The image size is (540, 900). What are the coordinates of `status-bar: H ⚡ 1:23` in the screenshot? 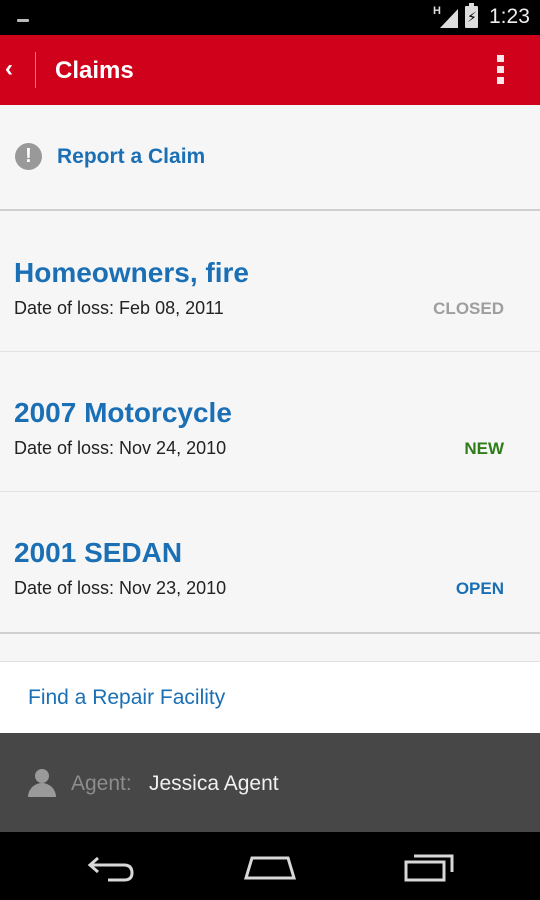 It's located at (270, 17).